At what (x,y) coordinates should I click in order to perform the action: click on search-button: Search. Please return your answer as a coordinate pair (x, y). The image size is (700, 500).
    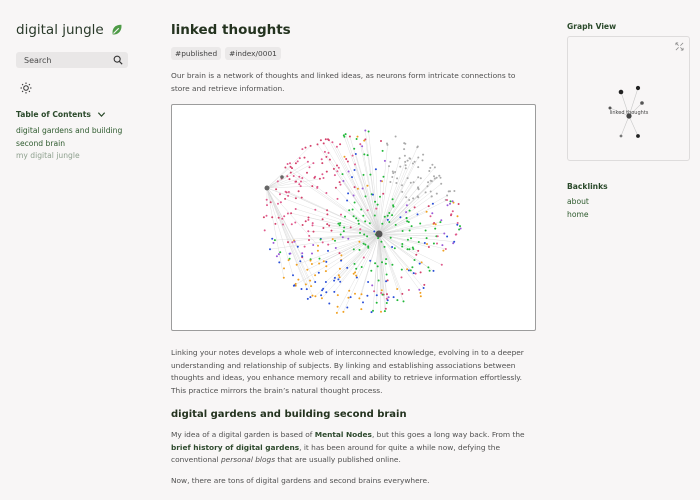
    Looking at the image, I should click on (72, 60).